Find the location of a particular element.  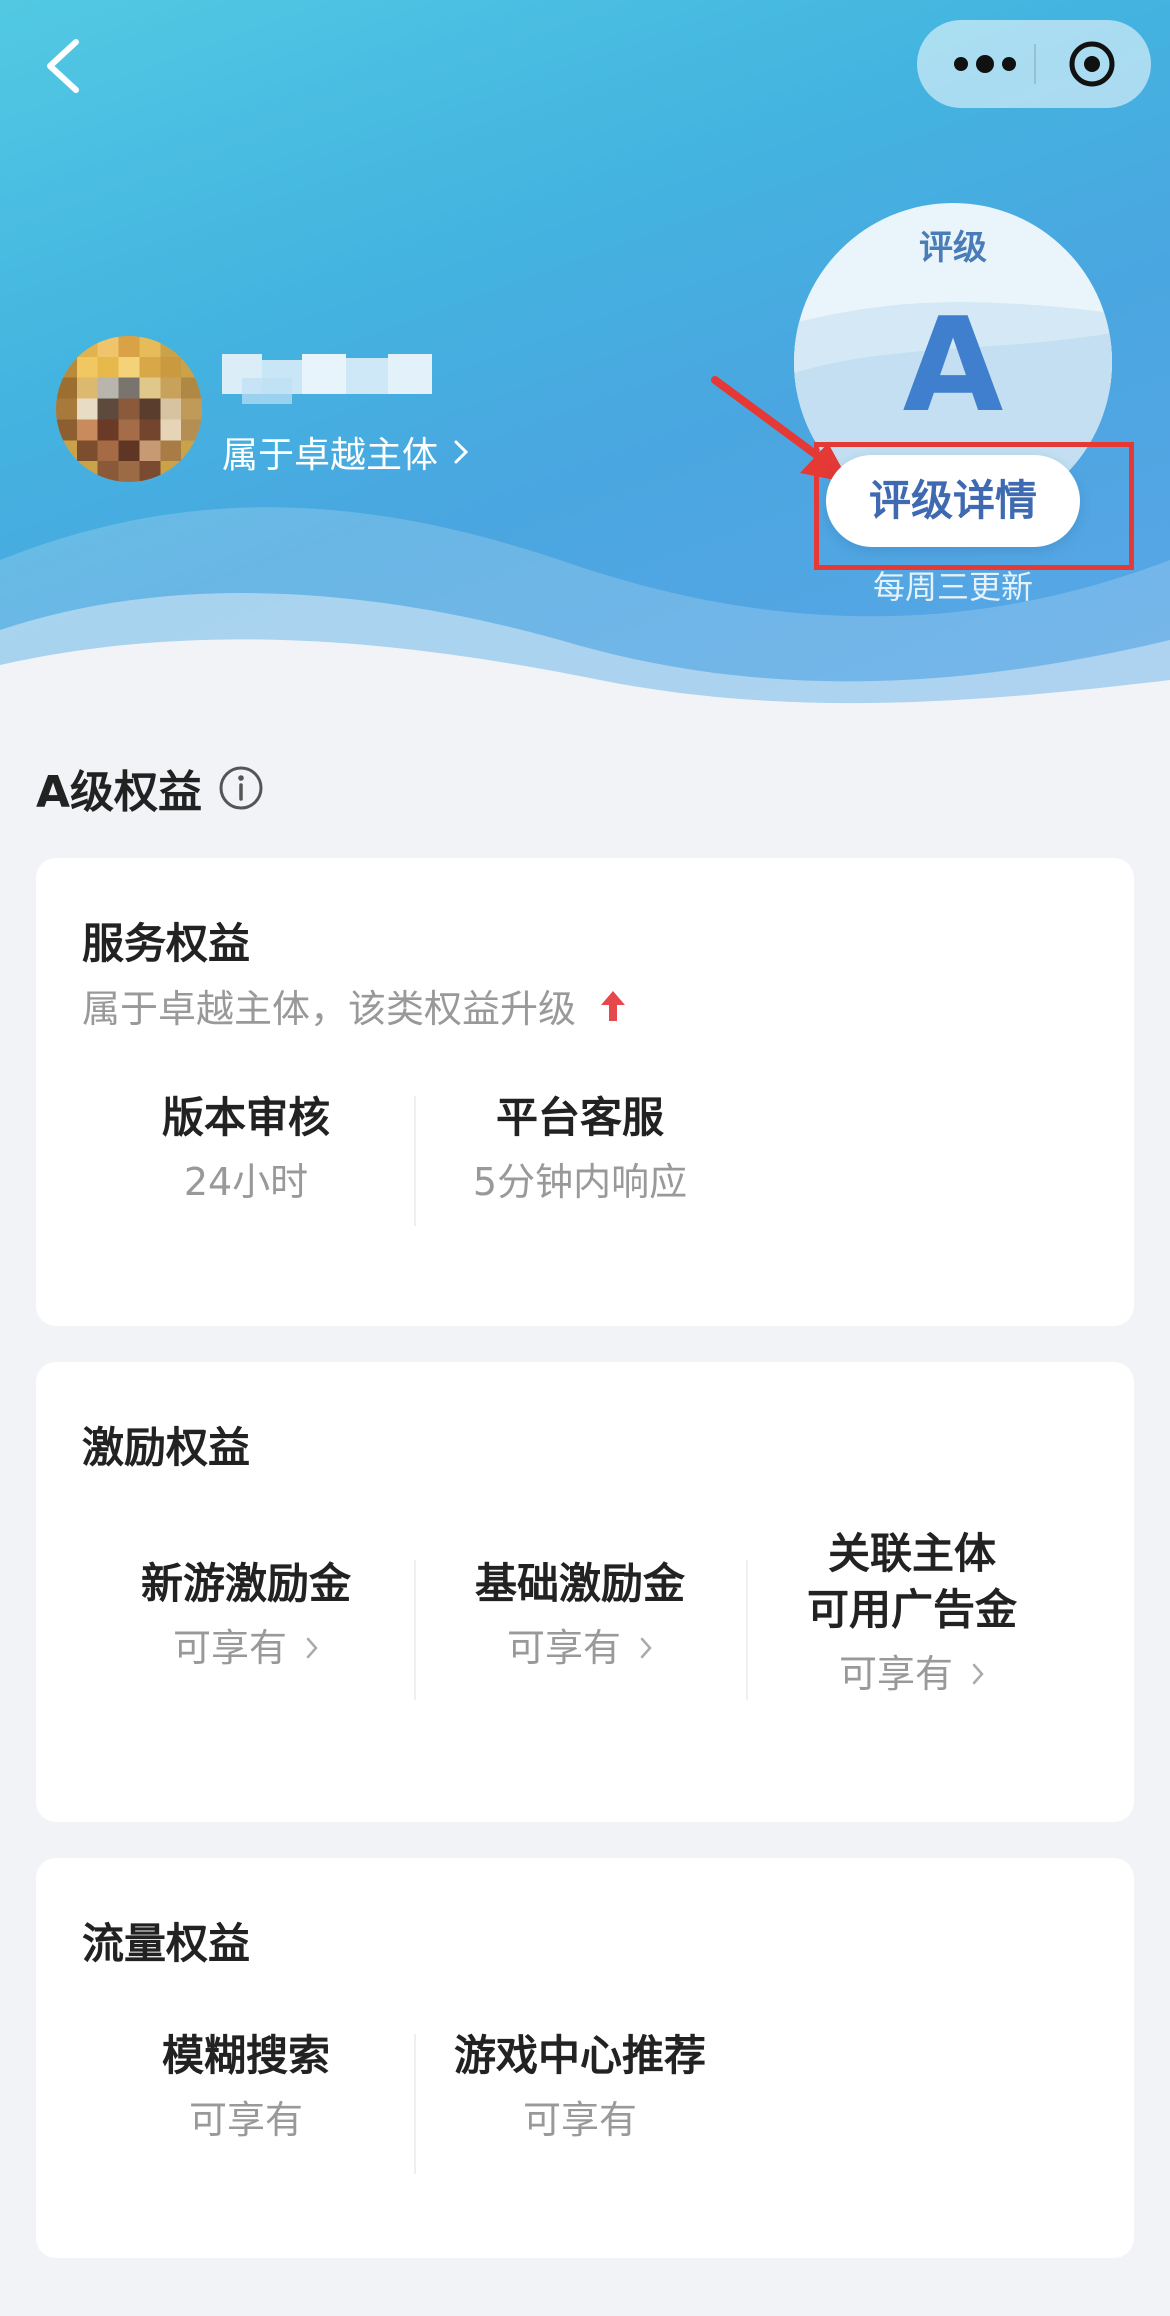

benefit-label: 平台客服 is located at coordinates (579, 1117).